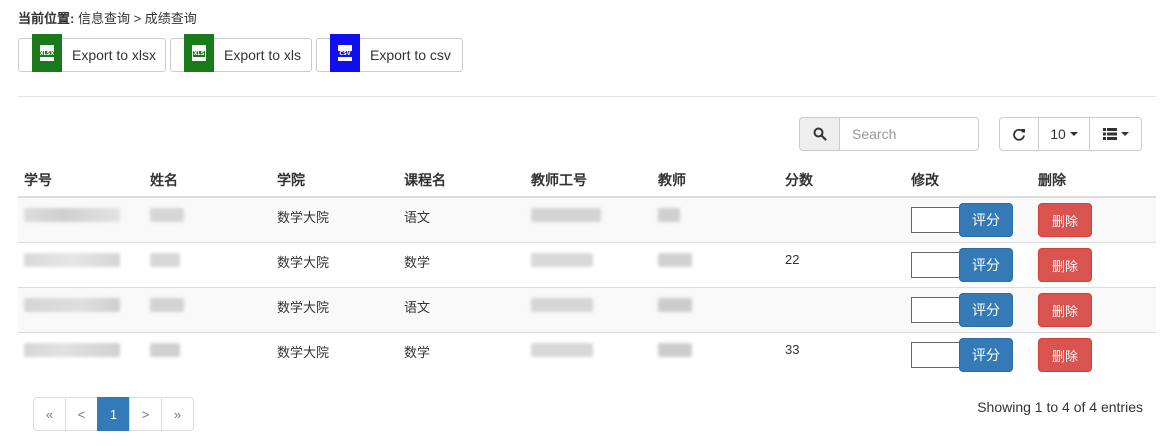 Image resolution: width=1174 pixels, height=446 pixels. I want to click on pagination-first: «, so click(49, 414).